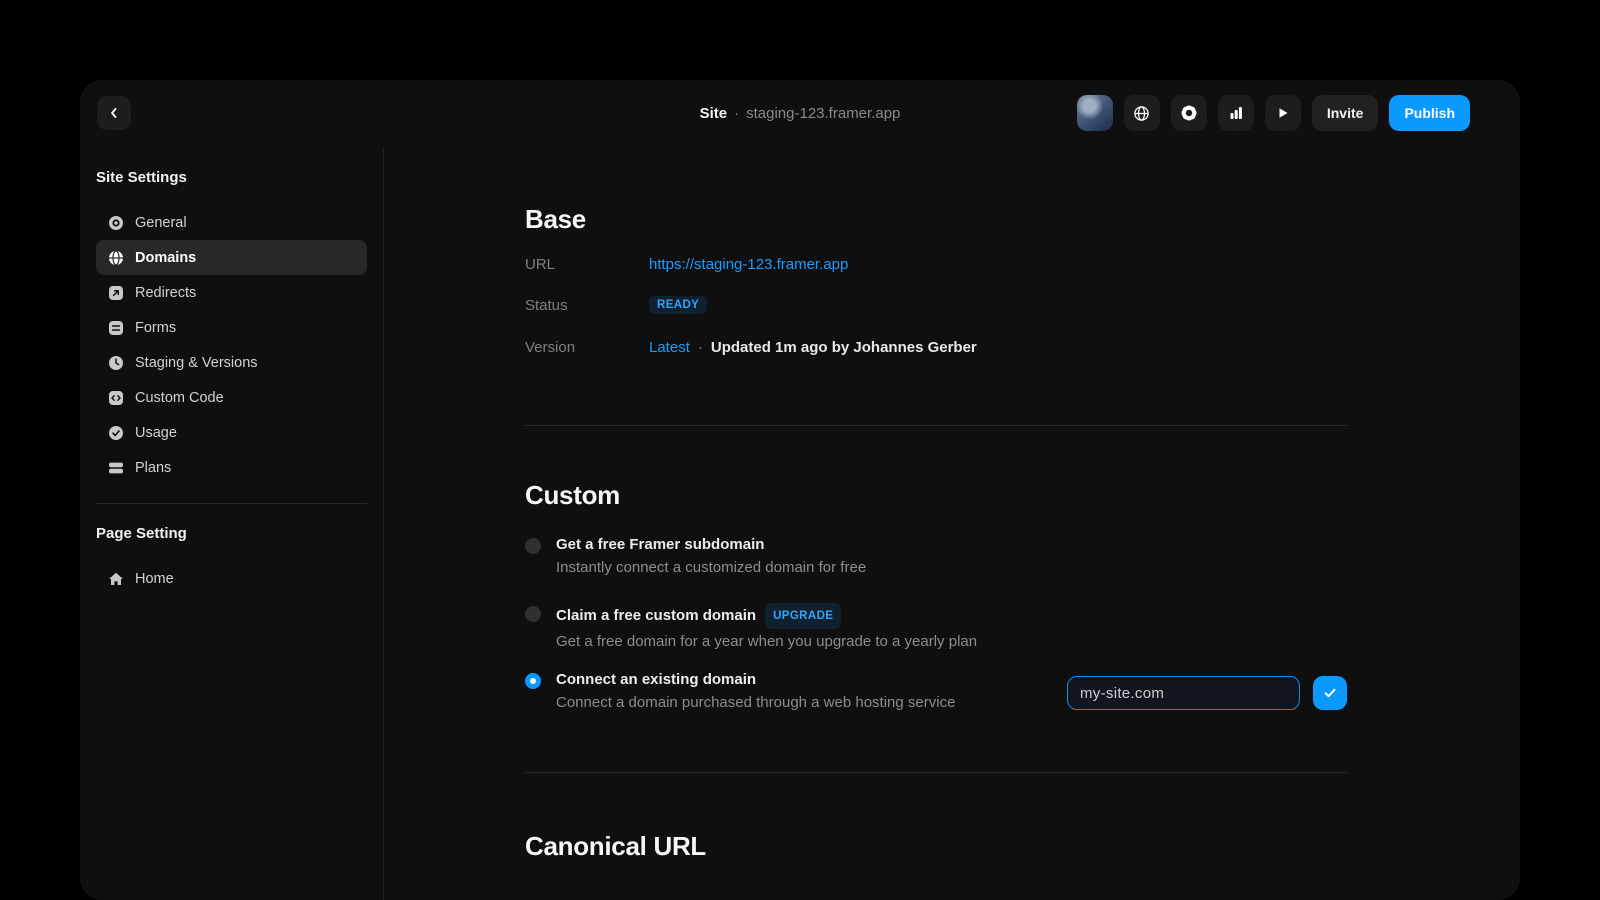 Image resolution: width=1600 pixels, height=900 pixels. What do you see at coordinates (669, 347) in the screenshot?
I see `version-latest-link: Latest` at bounding box center [669, 347].